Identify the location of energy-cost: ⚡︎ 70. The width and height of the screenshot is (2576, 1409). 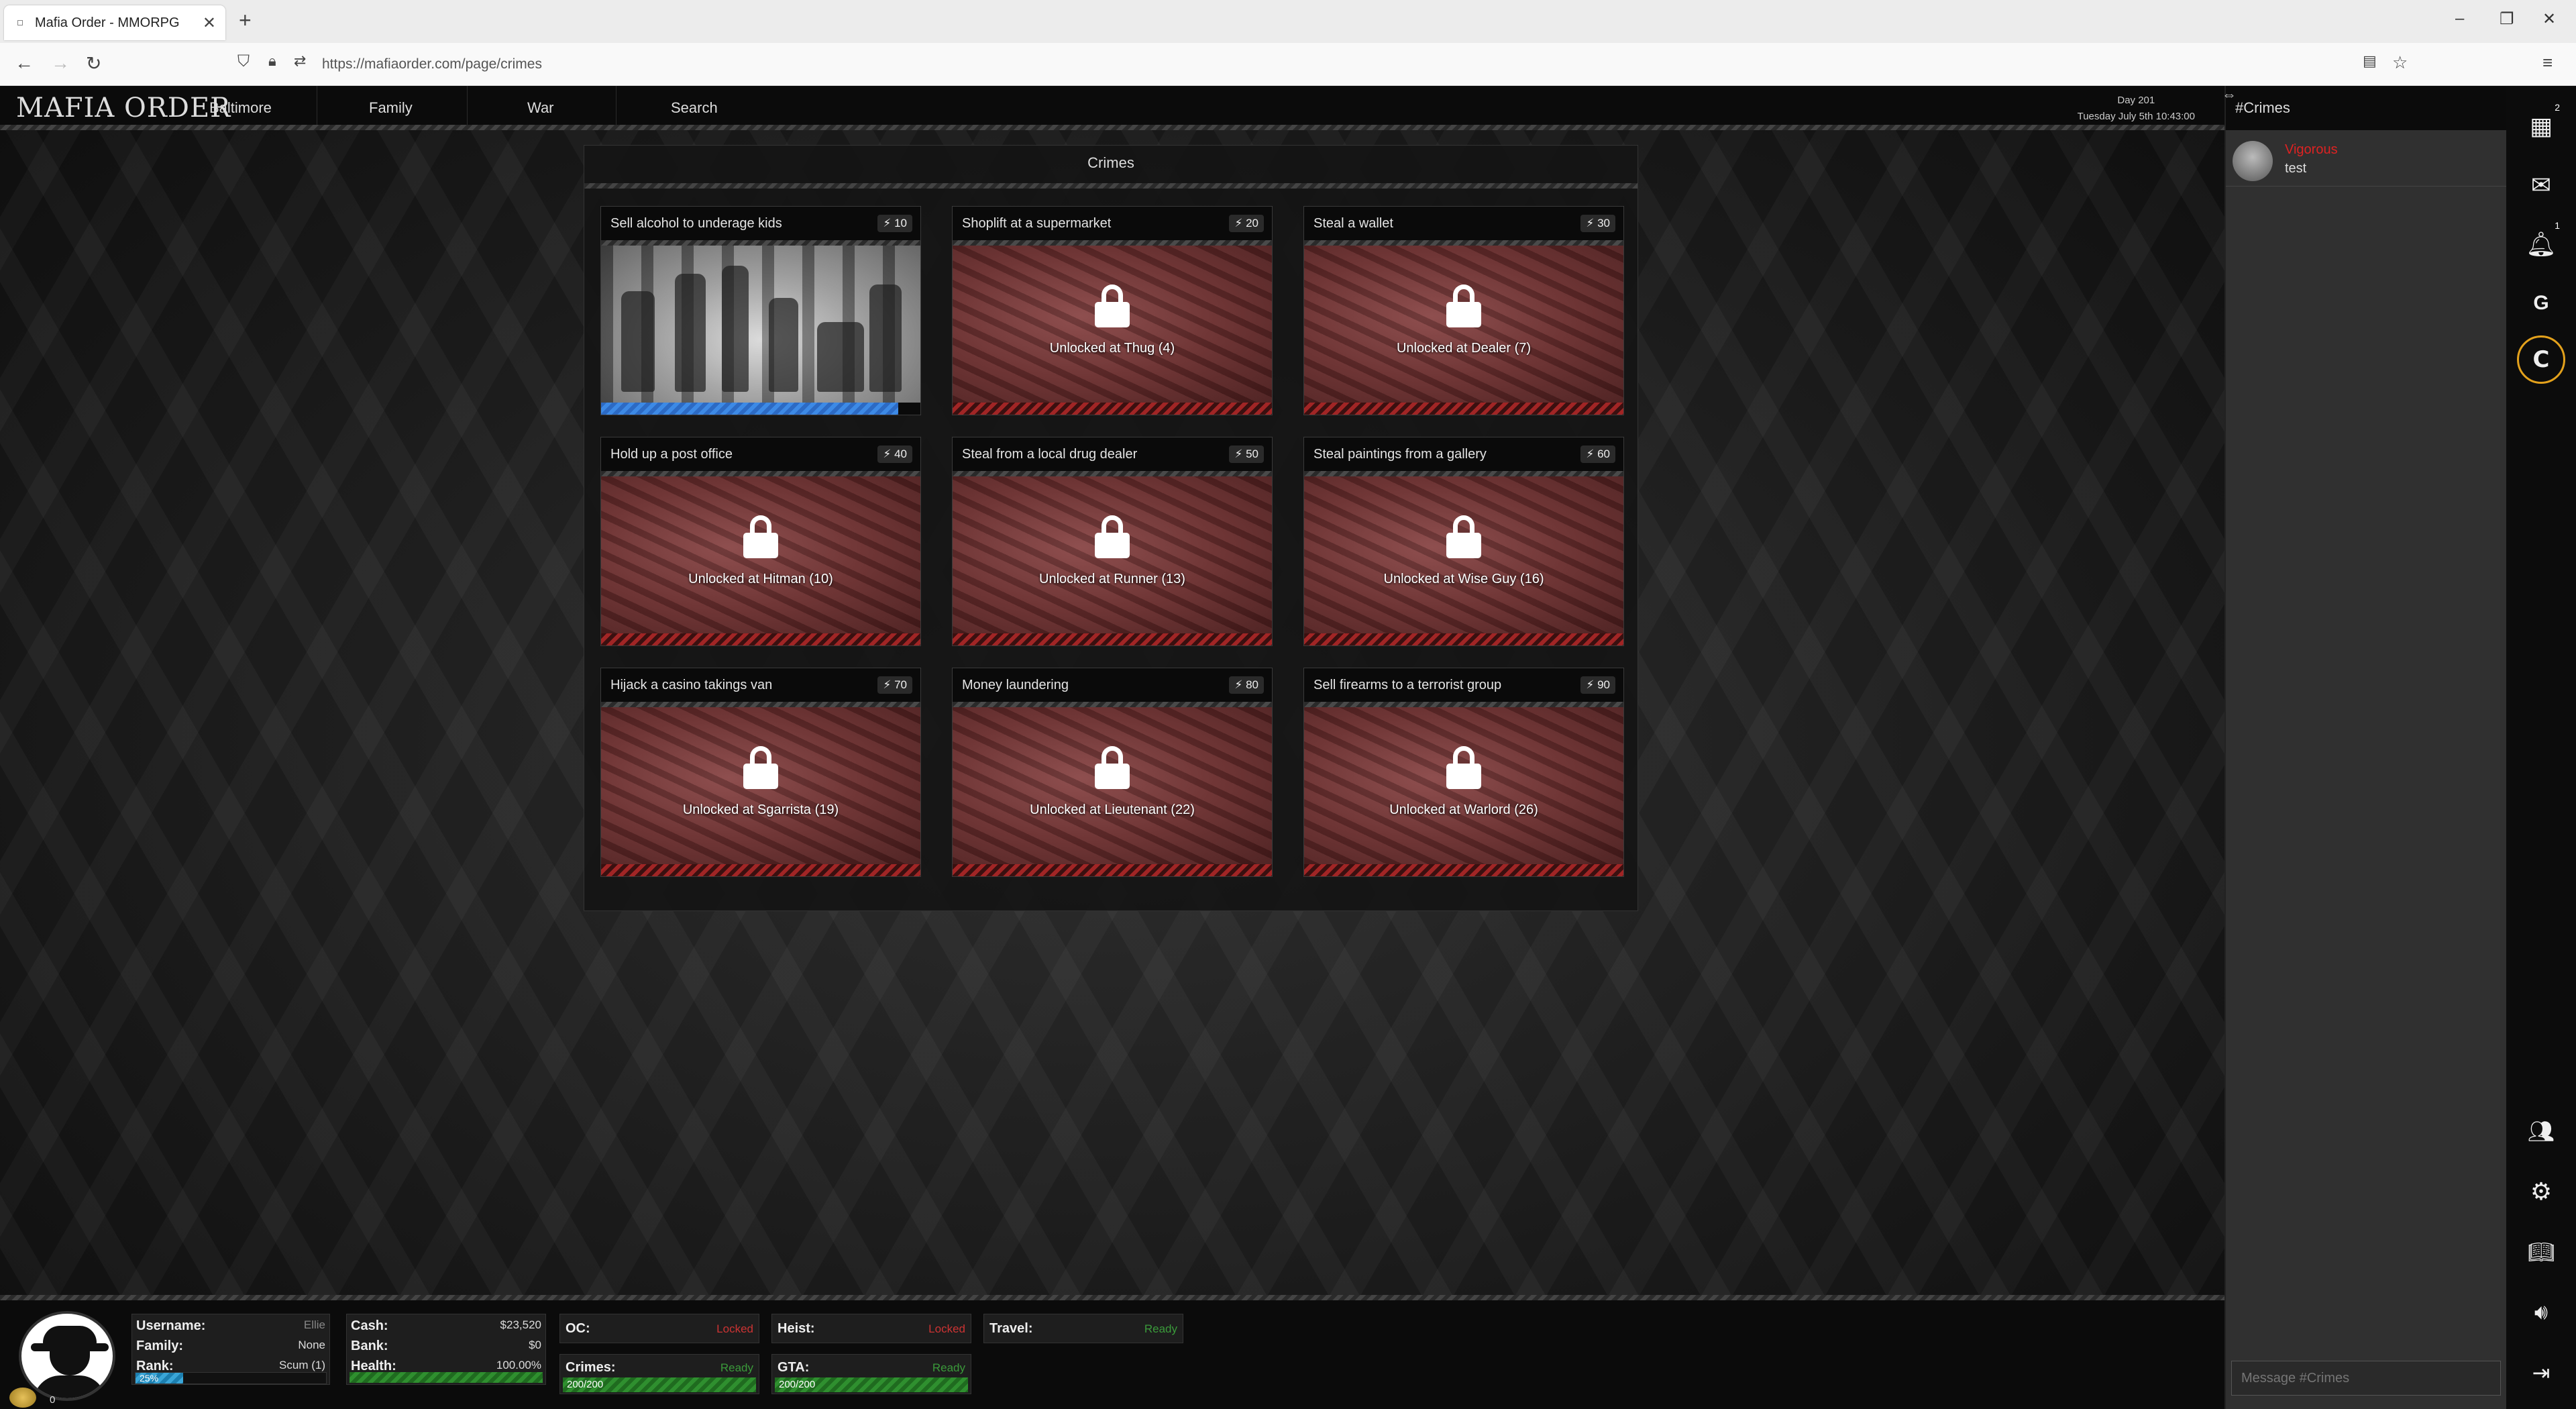
(894, 685).